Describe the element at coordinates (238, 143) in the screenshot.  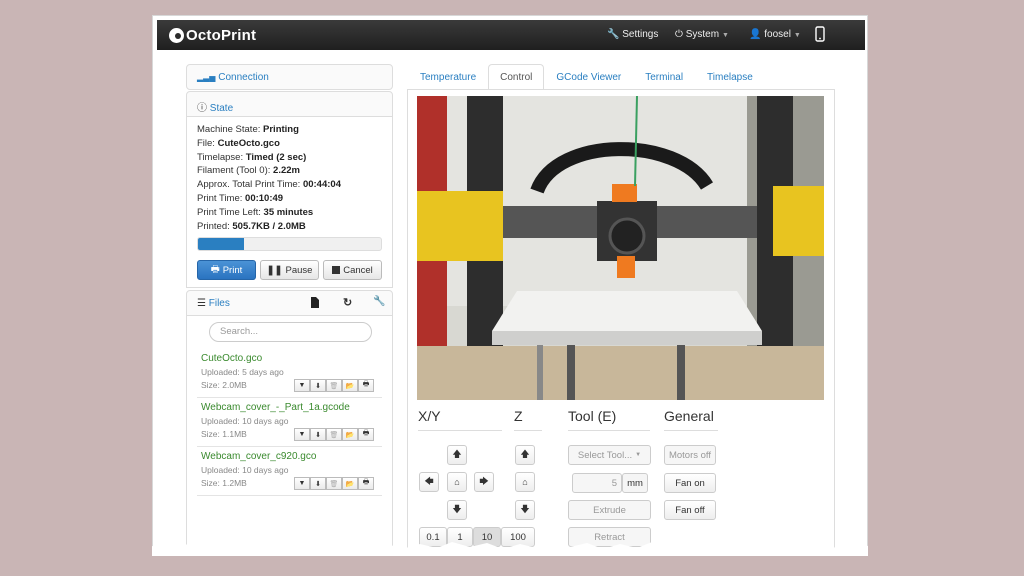
I see `state-line-file: File: CuteOcto.gco` at that location.